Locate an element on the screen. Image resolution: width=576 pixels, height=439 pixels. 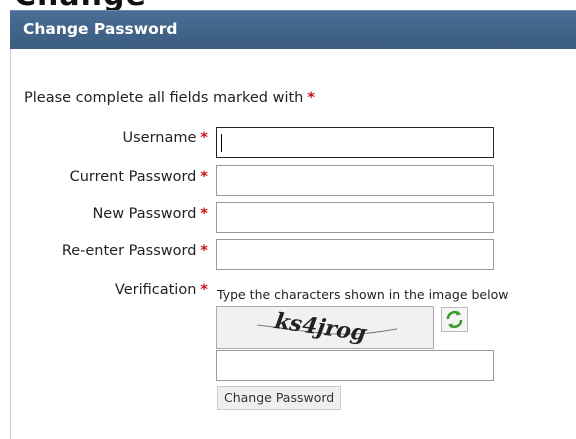
top-partial-text-strip: Change is located at coordinates (288, 5).